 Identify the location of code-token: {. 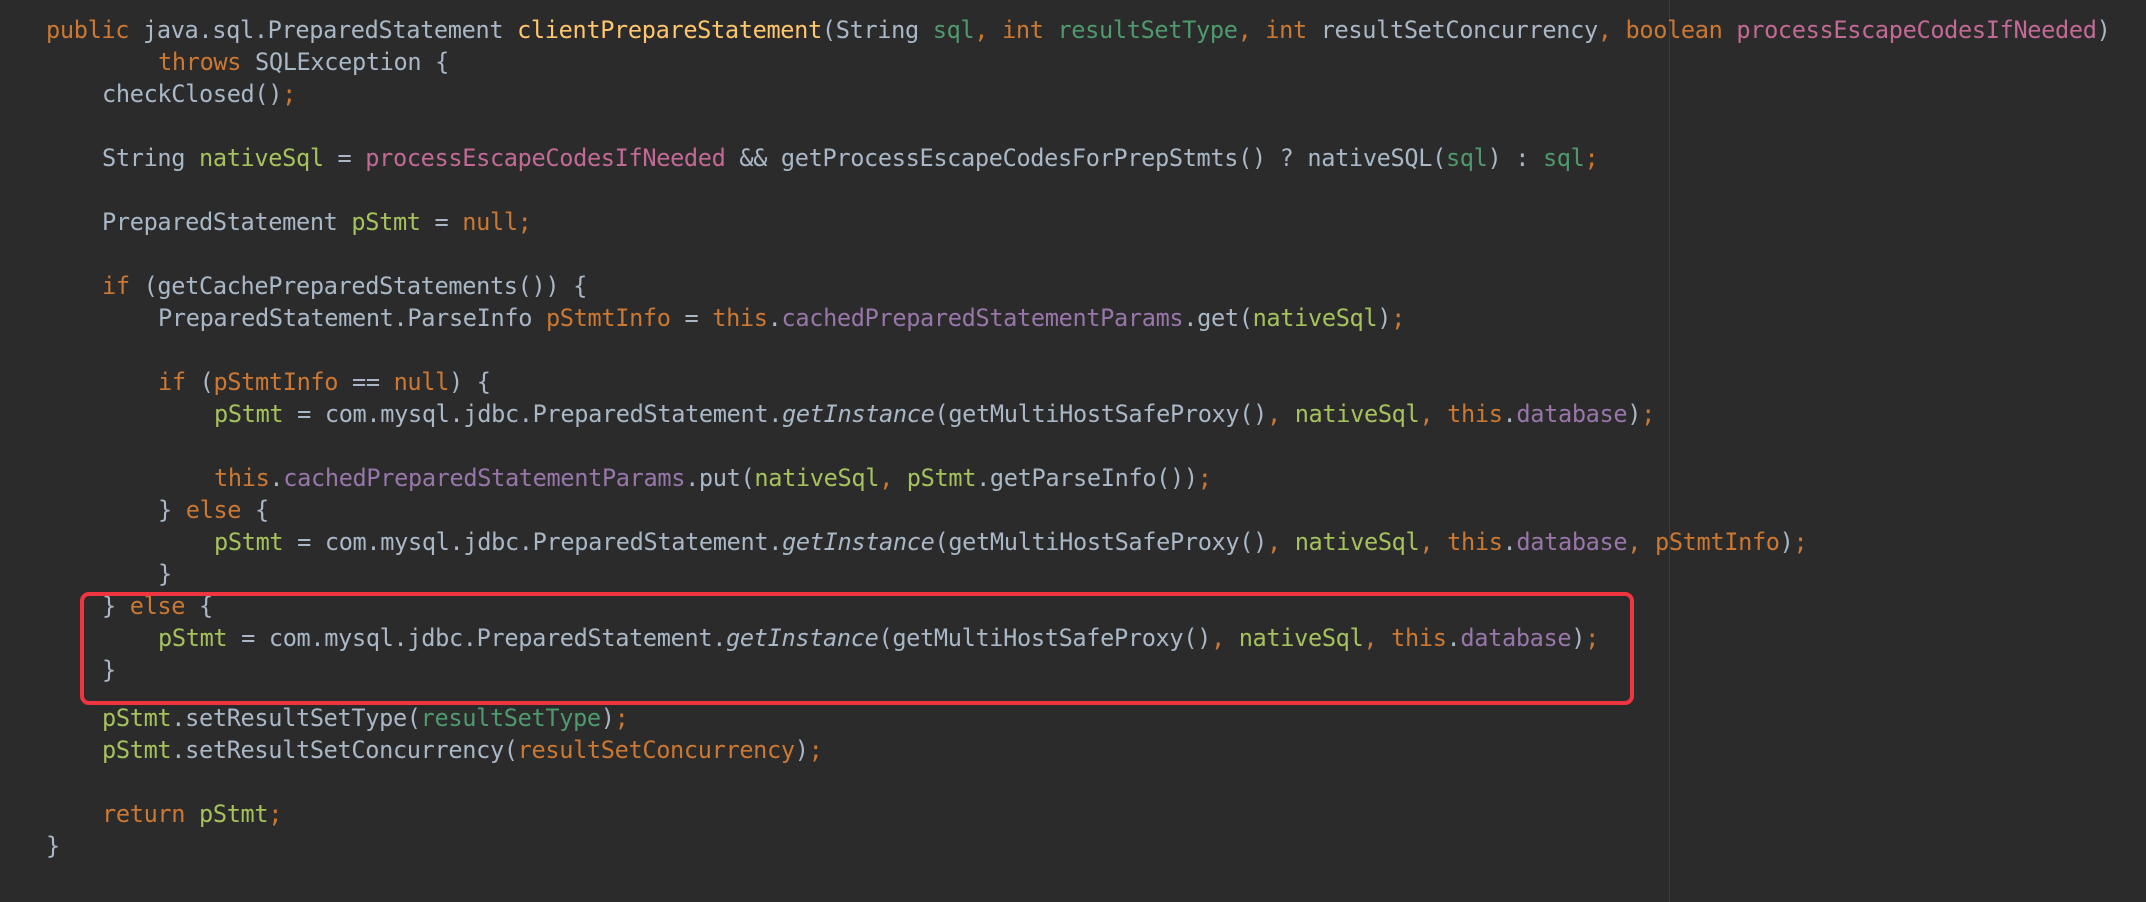
(262, 510).